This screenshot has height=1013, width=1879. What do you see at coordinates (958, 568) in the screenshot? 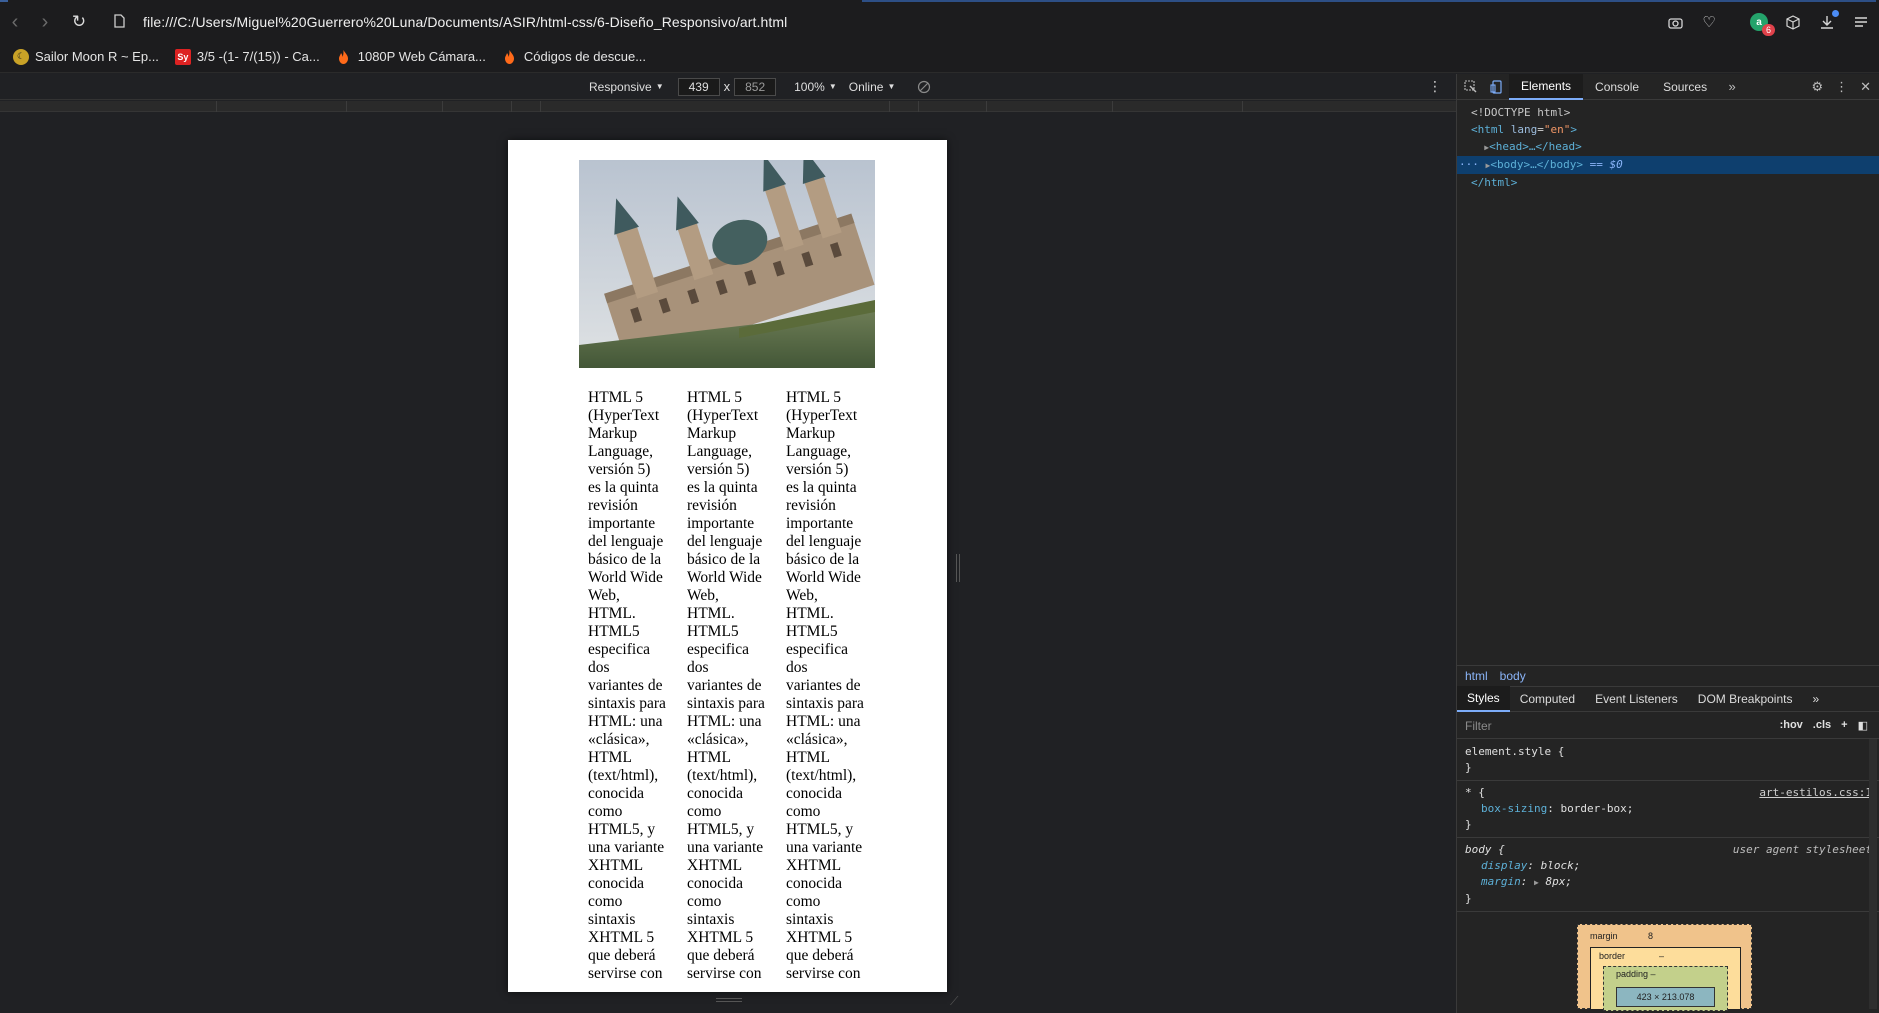
I see `resize-handle-right` at bounding box center [958, 568].